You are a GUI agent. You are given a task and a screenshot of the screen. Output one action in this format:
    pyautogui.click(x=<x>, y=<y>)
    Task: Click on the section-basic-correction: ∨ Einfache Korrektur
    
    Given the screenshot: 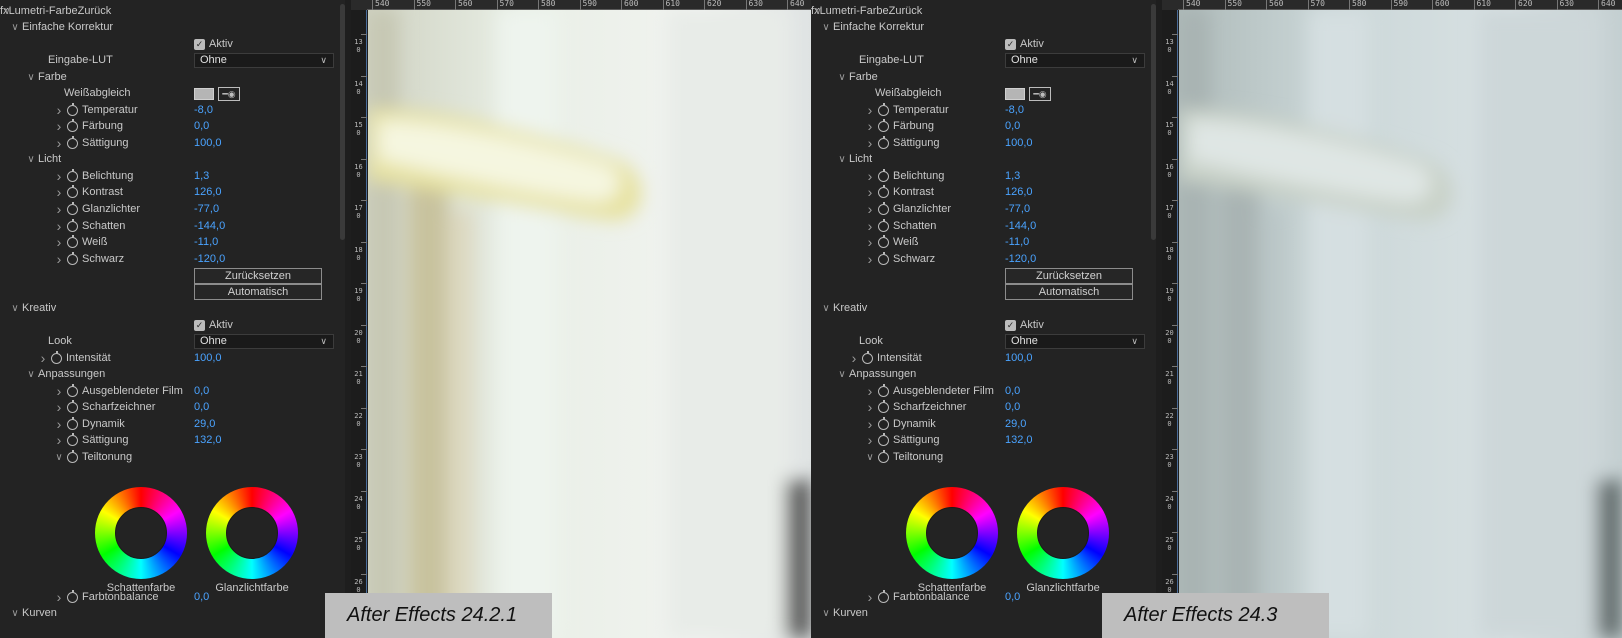 What is the action you would take?
    pyautogui.click(x=170, y=27)
    